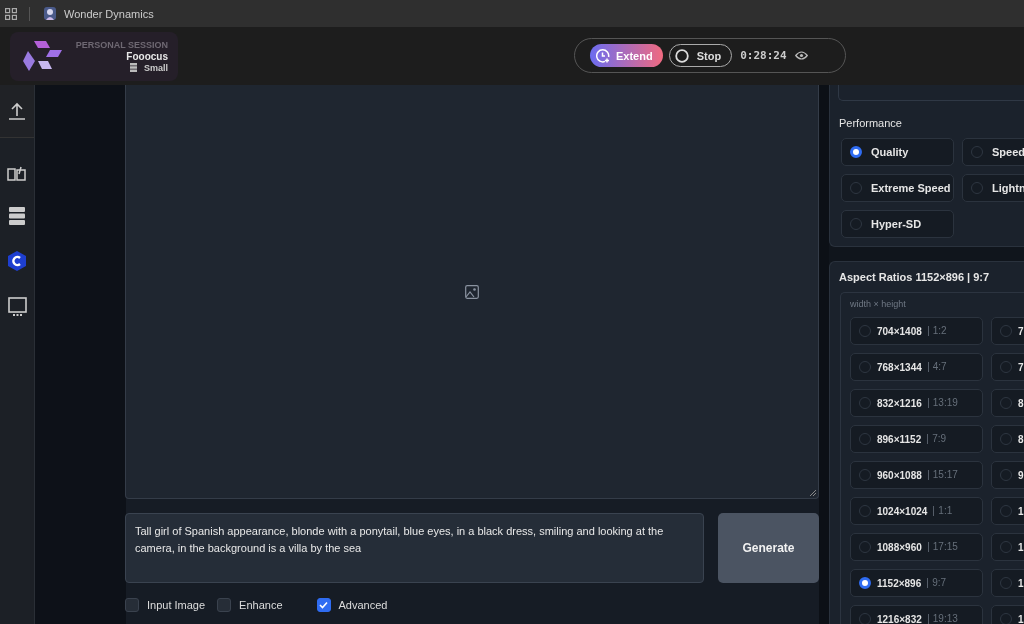  I want to click on prompt-field: Tall girl of Spanish appearance, blonde with a ponytail, blue eyes, in a black dress, smiling and looking at the camera, in the background is a villa by the sea, so click(414, 548).